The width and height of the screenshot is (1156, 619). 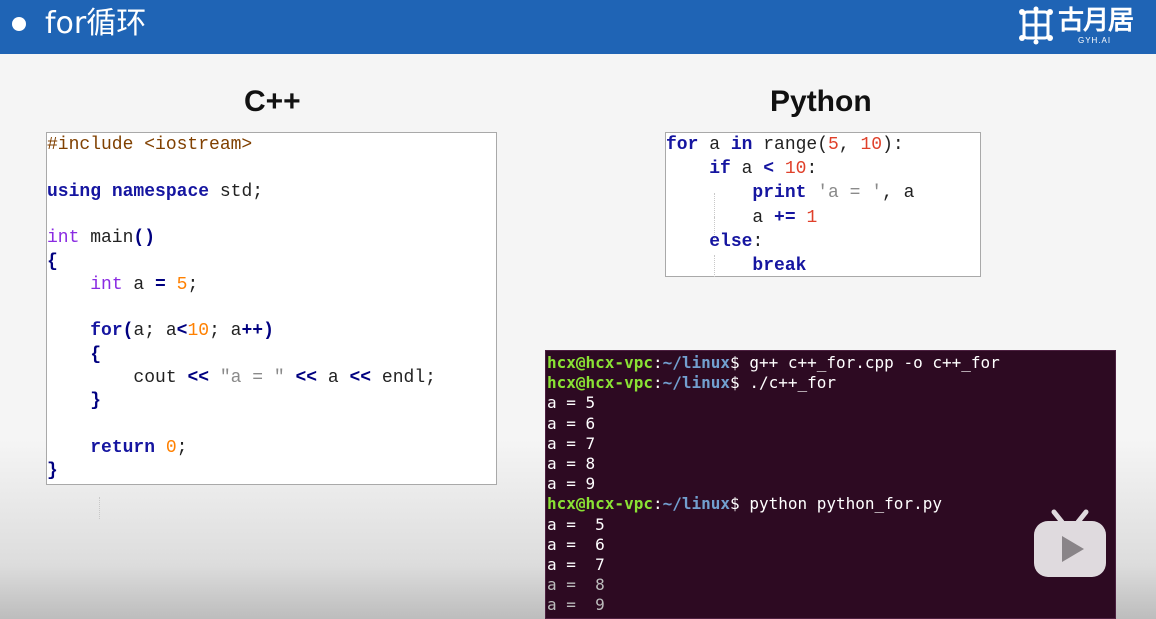 What do you see at coordinates (714, 242) in the screenshot?
I see `code-line: else:` at bounding box center [714, 242].